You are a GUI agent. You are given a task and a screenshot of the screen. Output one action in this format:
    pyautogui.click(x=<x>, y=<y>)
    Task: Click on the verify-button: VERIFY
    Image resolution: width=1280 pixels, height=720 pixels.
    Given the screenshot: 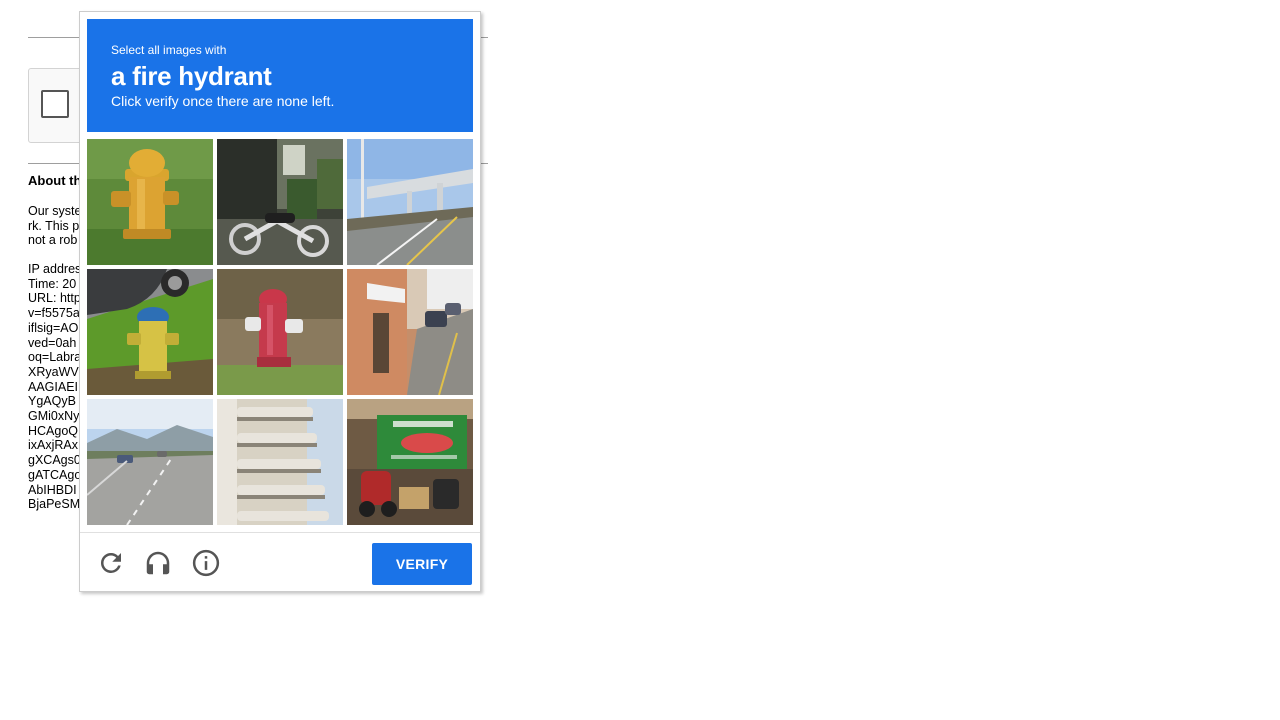 What is the action you would take?
    pyautogui.click(x=422, y=564)
    